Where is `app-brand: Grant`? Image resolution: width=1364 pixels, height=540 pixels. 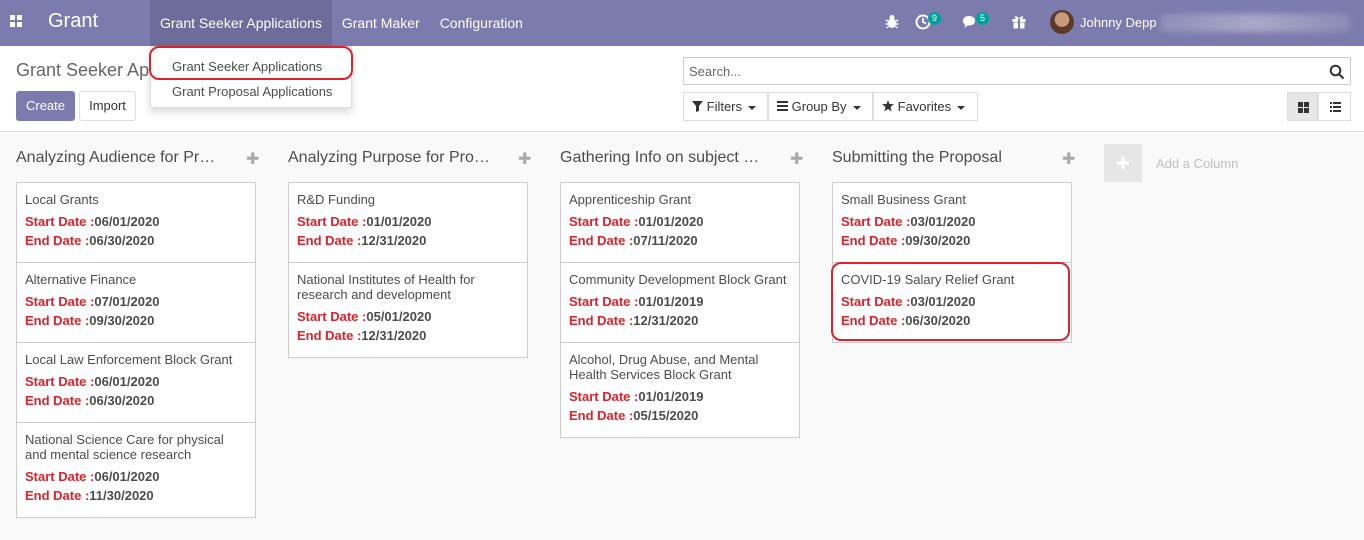
app-brand: Grant is located at coordinates (73, 21).